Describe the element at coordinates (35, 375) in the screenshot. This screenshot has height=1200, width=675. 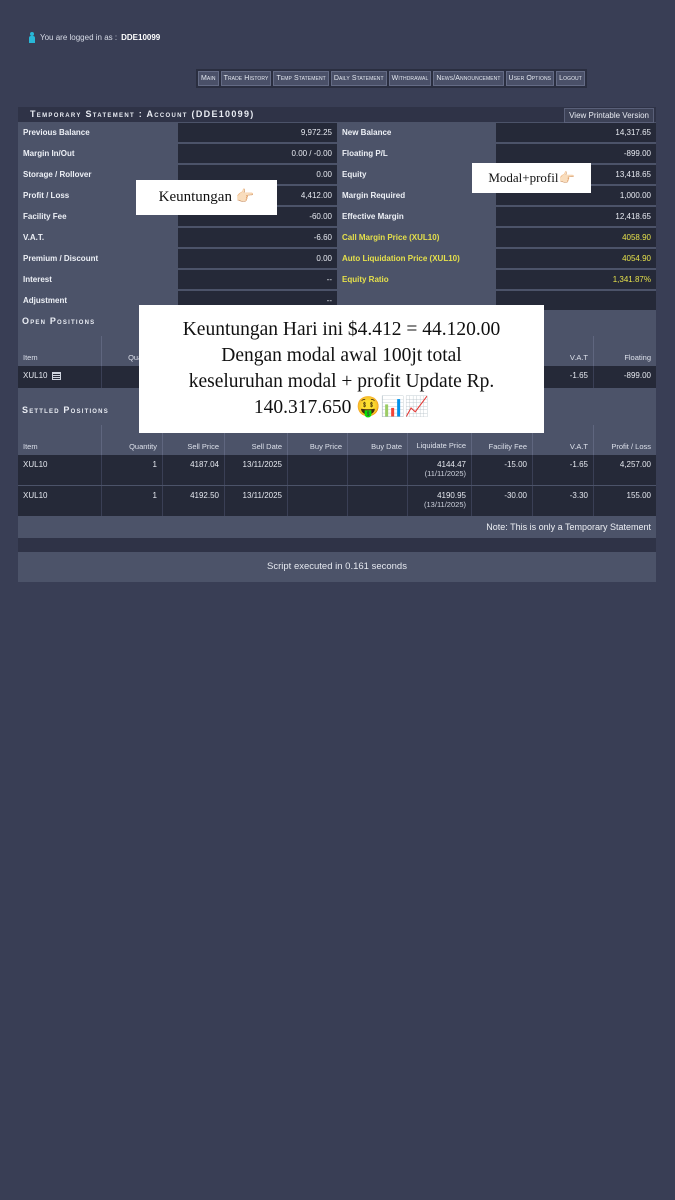
I see `position-item: XUL10` at that location.